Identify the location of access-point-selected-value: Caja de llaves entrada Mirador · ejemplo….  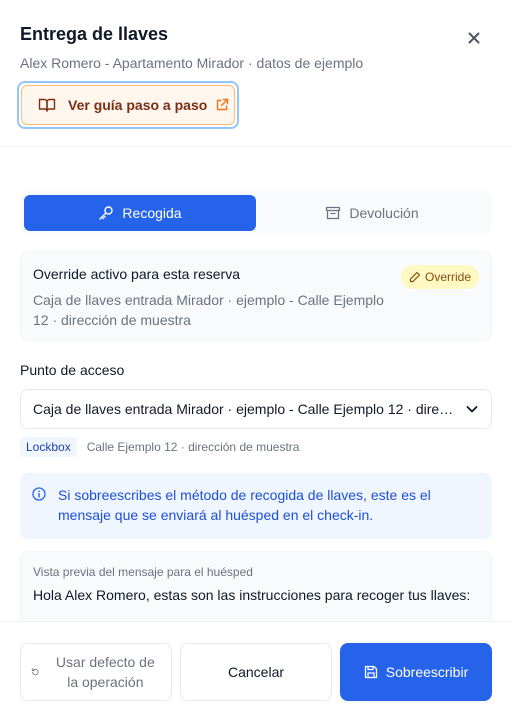
(245, 409).